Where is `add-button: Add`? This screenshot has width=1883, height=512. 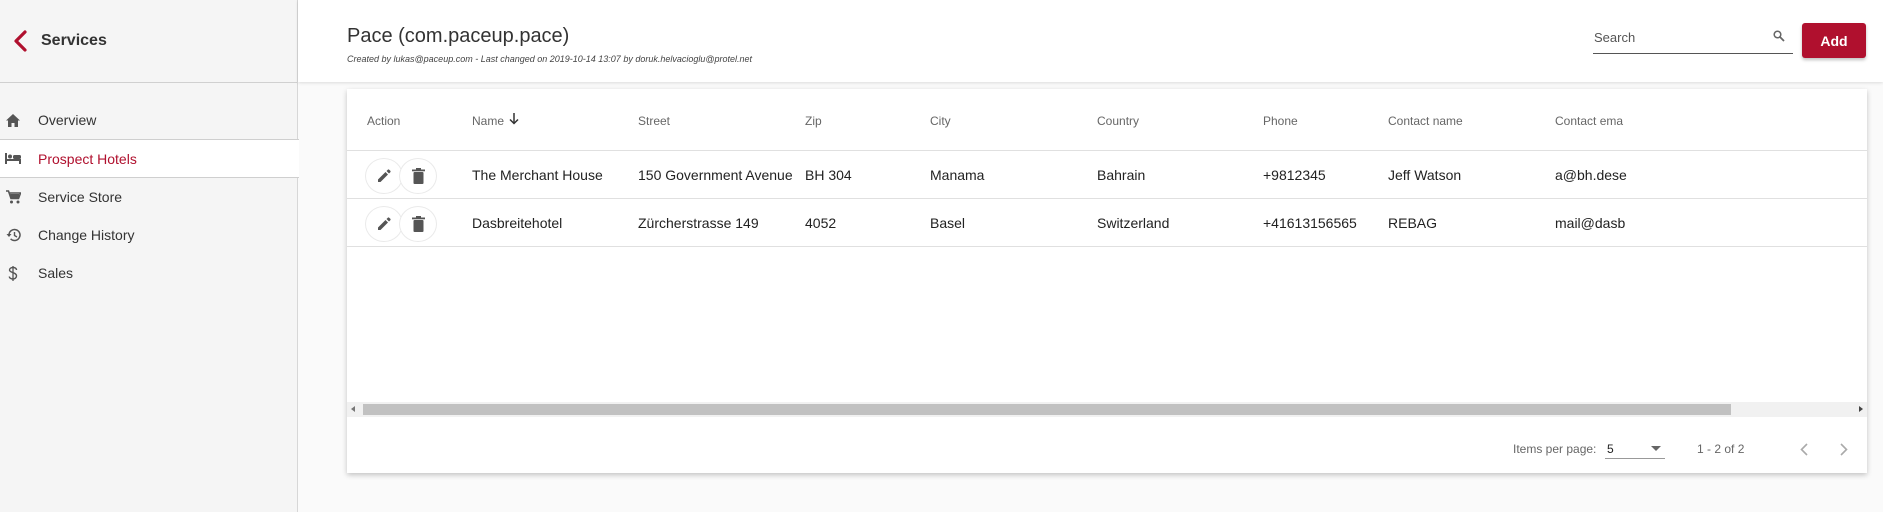
add-button: Add is located at coordinates (1834, 40).